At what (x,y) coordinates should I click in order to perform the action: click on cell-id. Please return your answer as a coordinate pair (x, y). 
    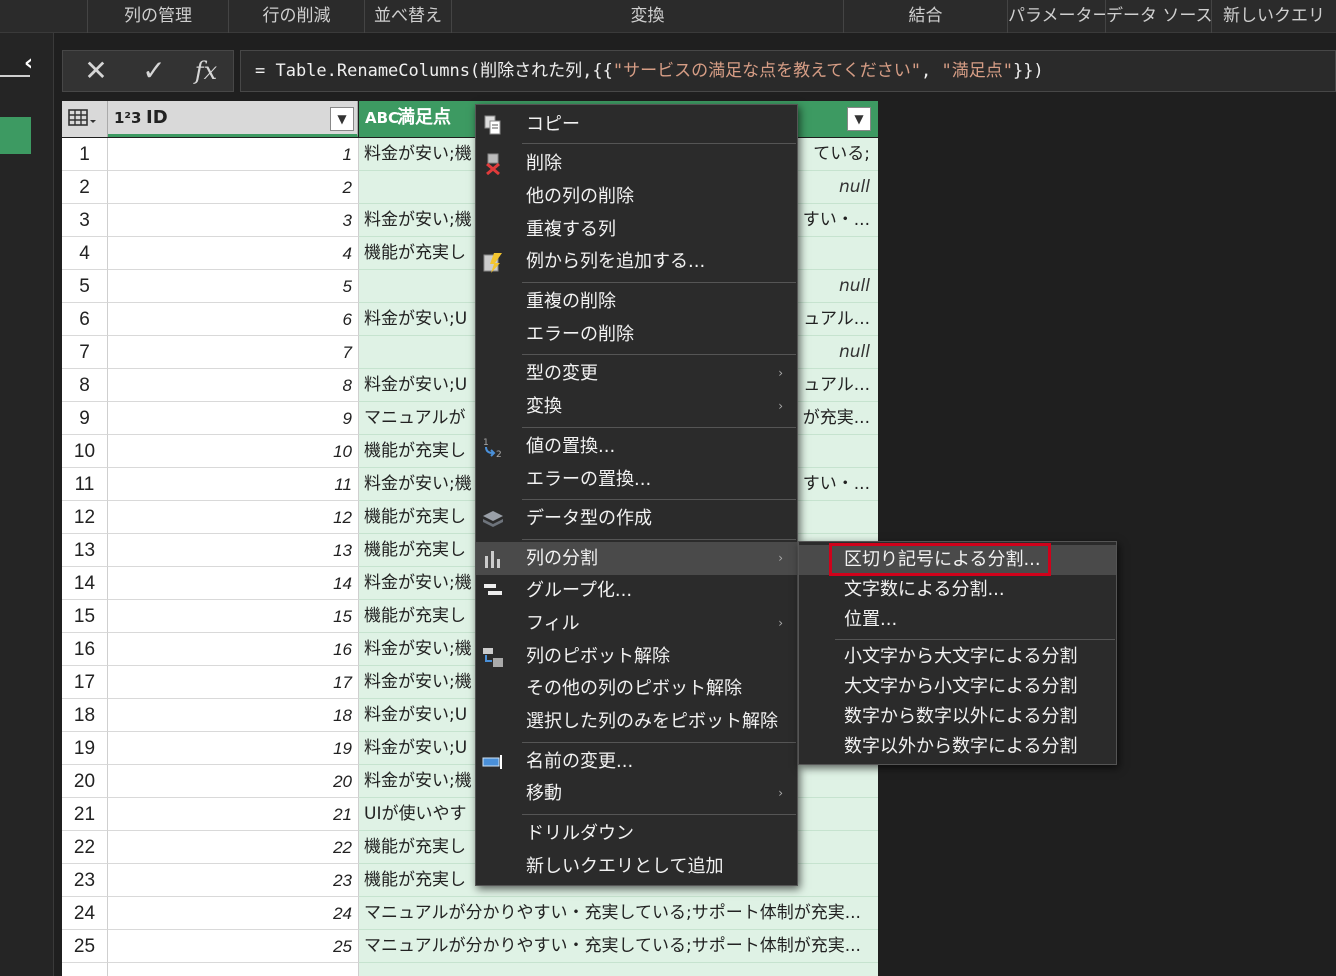
    Looking at the image, I should click on (233, 969).